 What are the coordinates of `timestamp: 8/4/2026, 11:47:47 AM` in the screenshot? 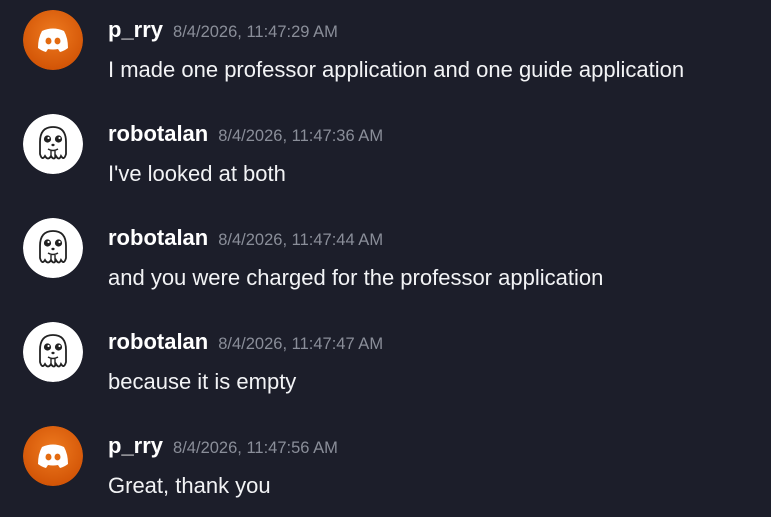 It's located at (301, 344).